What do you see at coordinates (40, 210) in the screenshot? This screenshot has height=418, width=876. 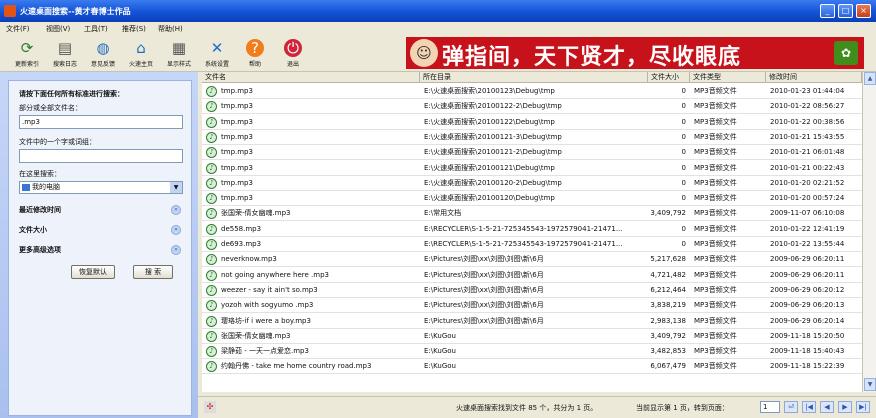 I see `modified-time-section: 最近修改时间` at bounding box center [40, 210].